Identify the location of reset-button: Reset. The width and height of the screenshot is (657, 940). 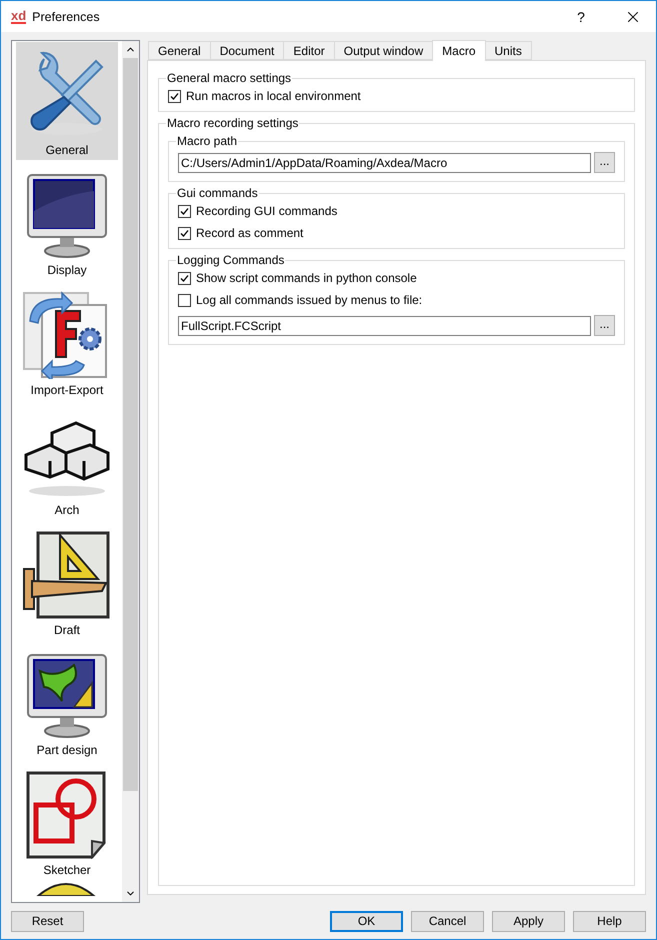
(47, 921).